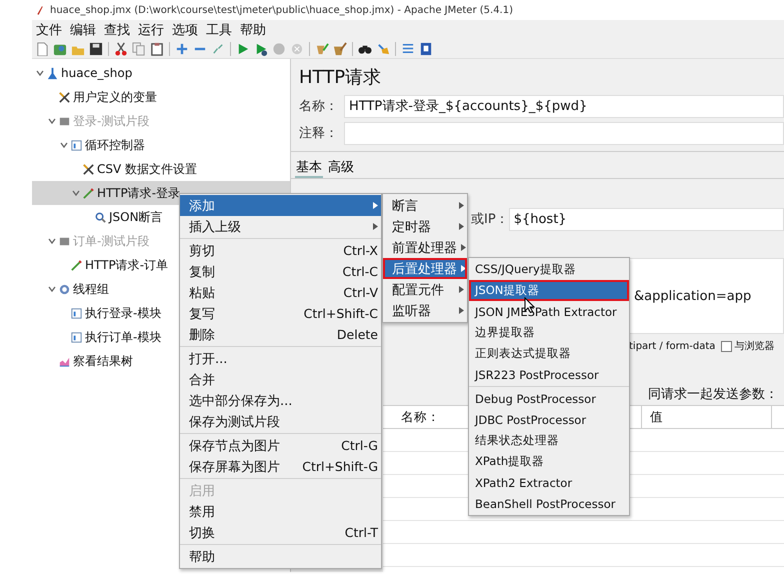 The width and height of the screenshot is (784, 580). I want to click on menu-item: 监听器, so click(425, 310).